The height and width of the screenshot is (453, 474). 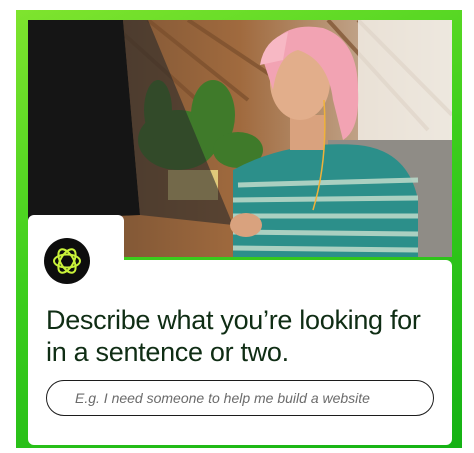 I want to click on search-field, so click(x=240, y=398).